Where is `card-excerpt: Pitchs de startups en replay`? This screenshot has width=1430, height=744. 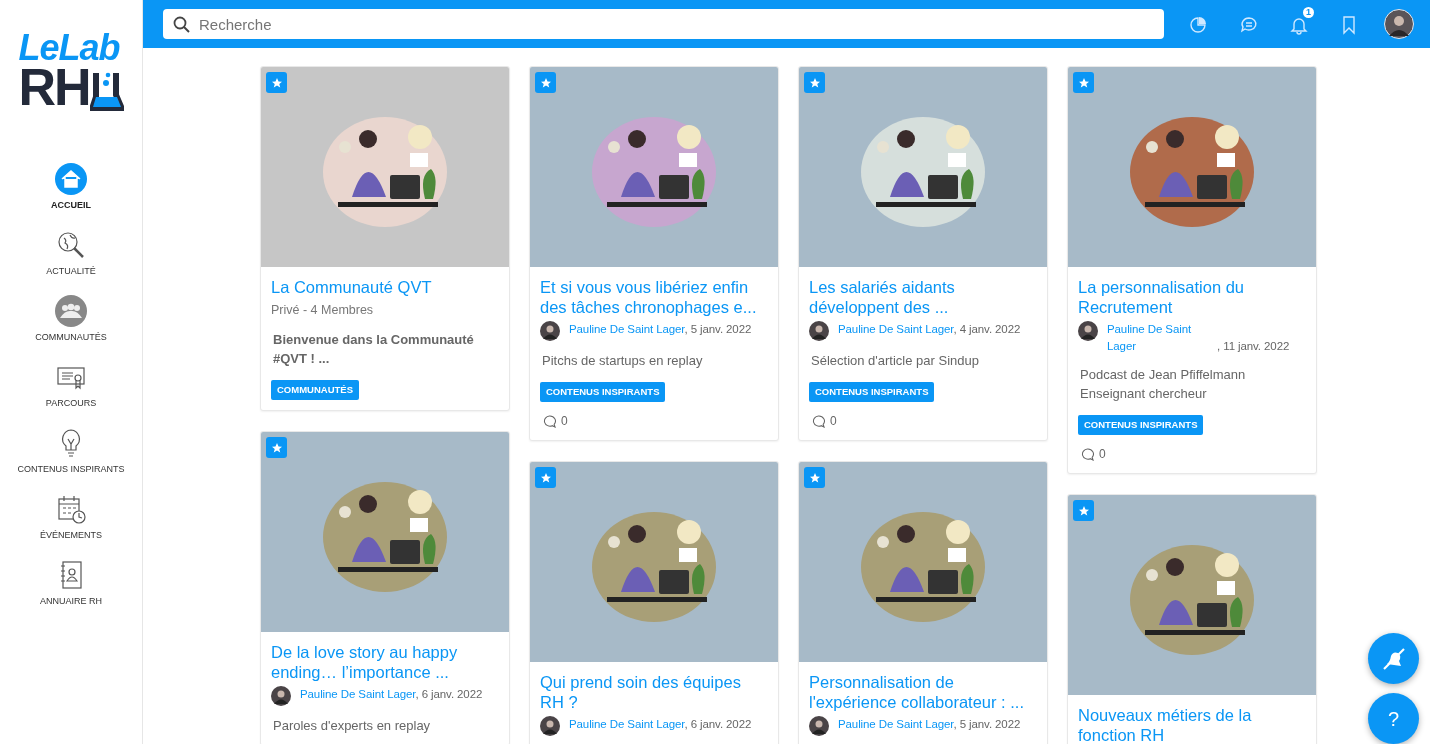
card-excerpt: Pitchs de startups en replay is located at coordinates (623, 361).